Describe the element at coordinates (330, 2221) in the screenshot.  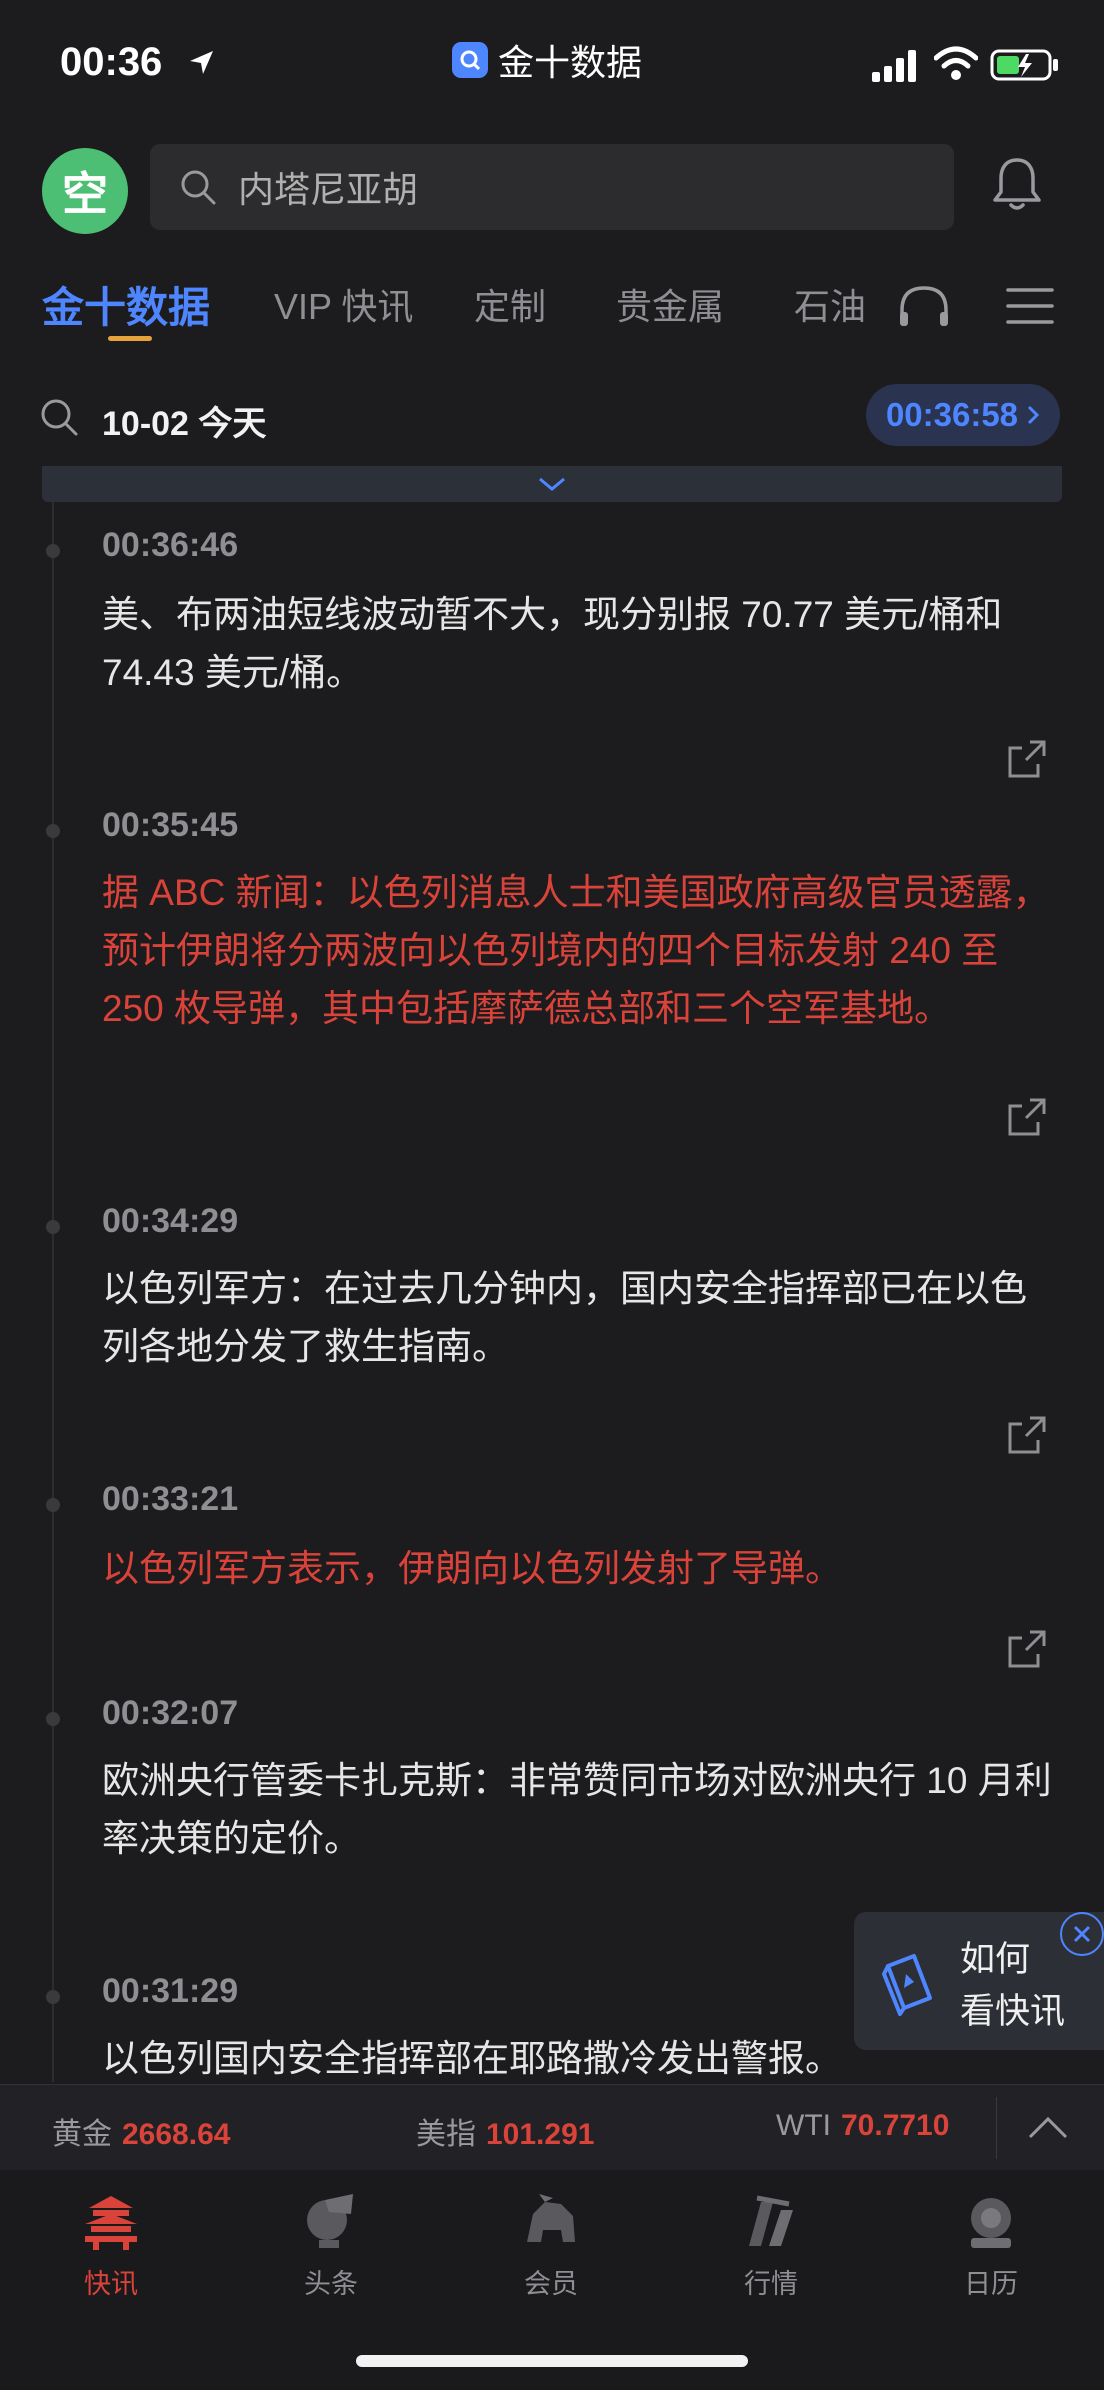
I see `headline-icon` at that location.